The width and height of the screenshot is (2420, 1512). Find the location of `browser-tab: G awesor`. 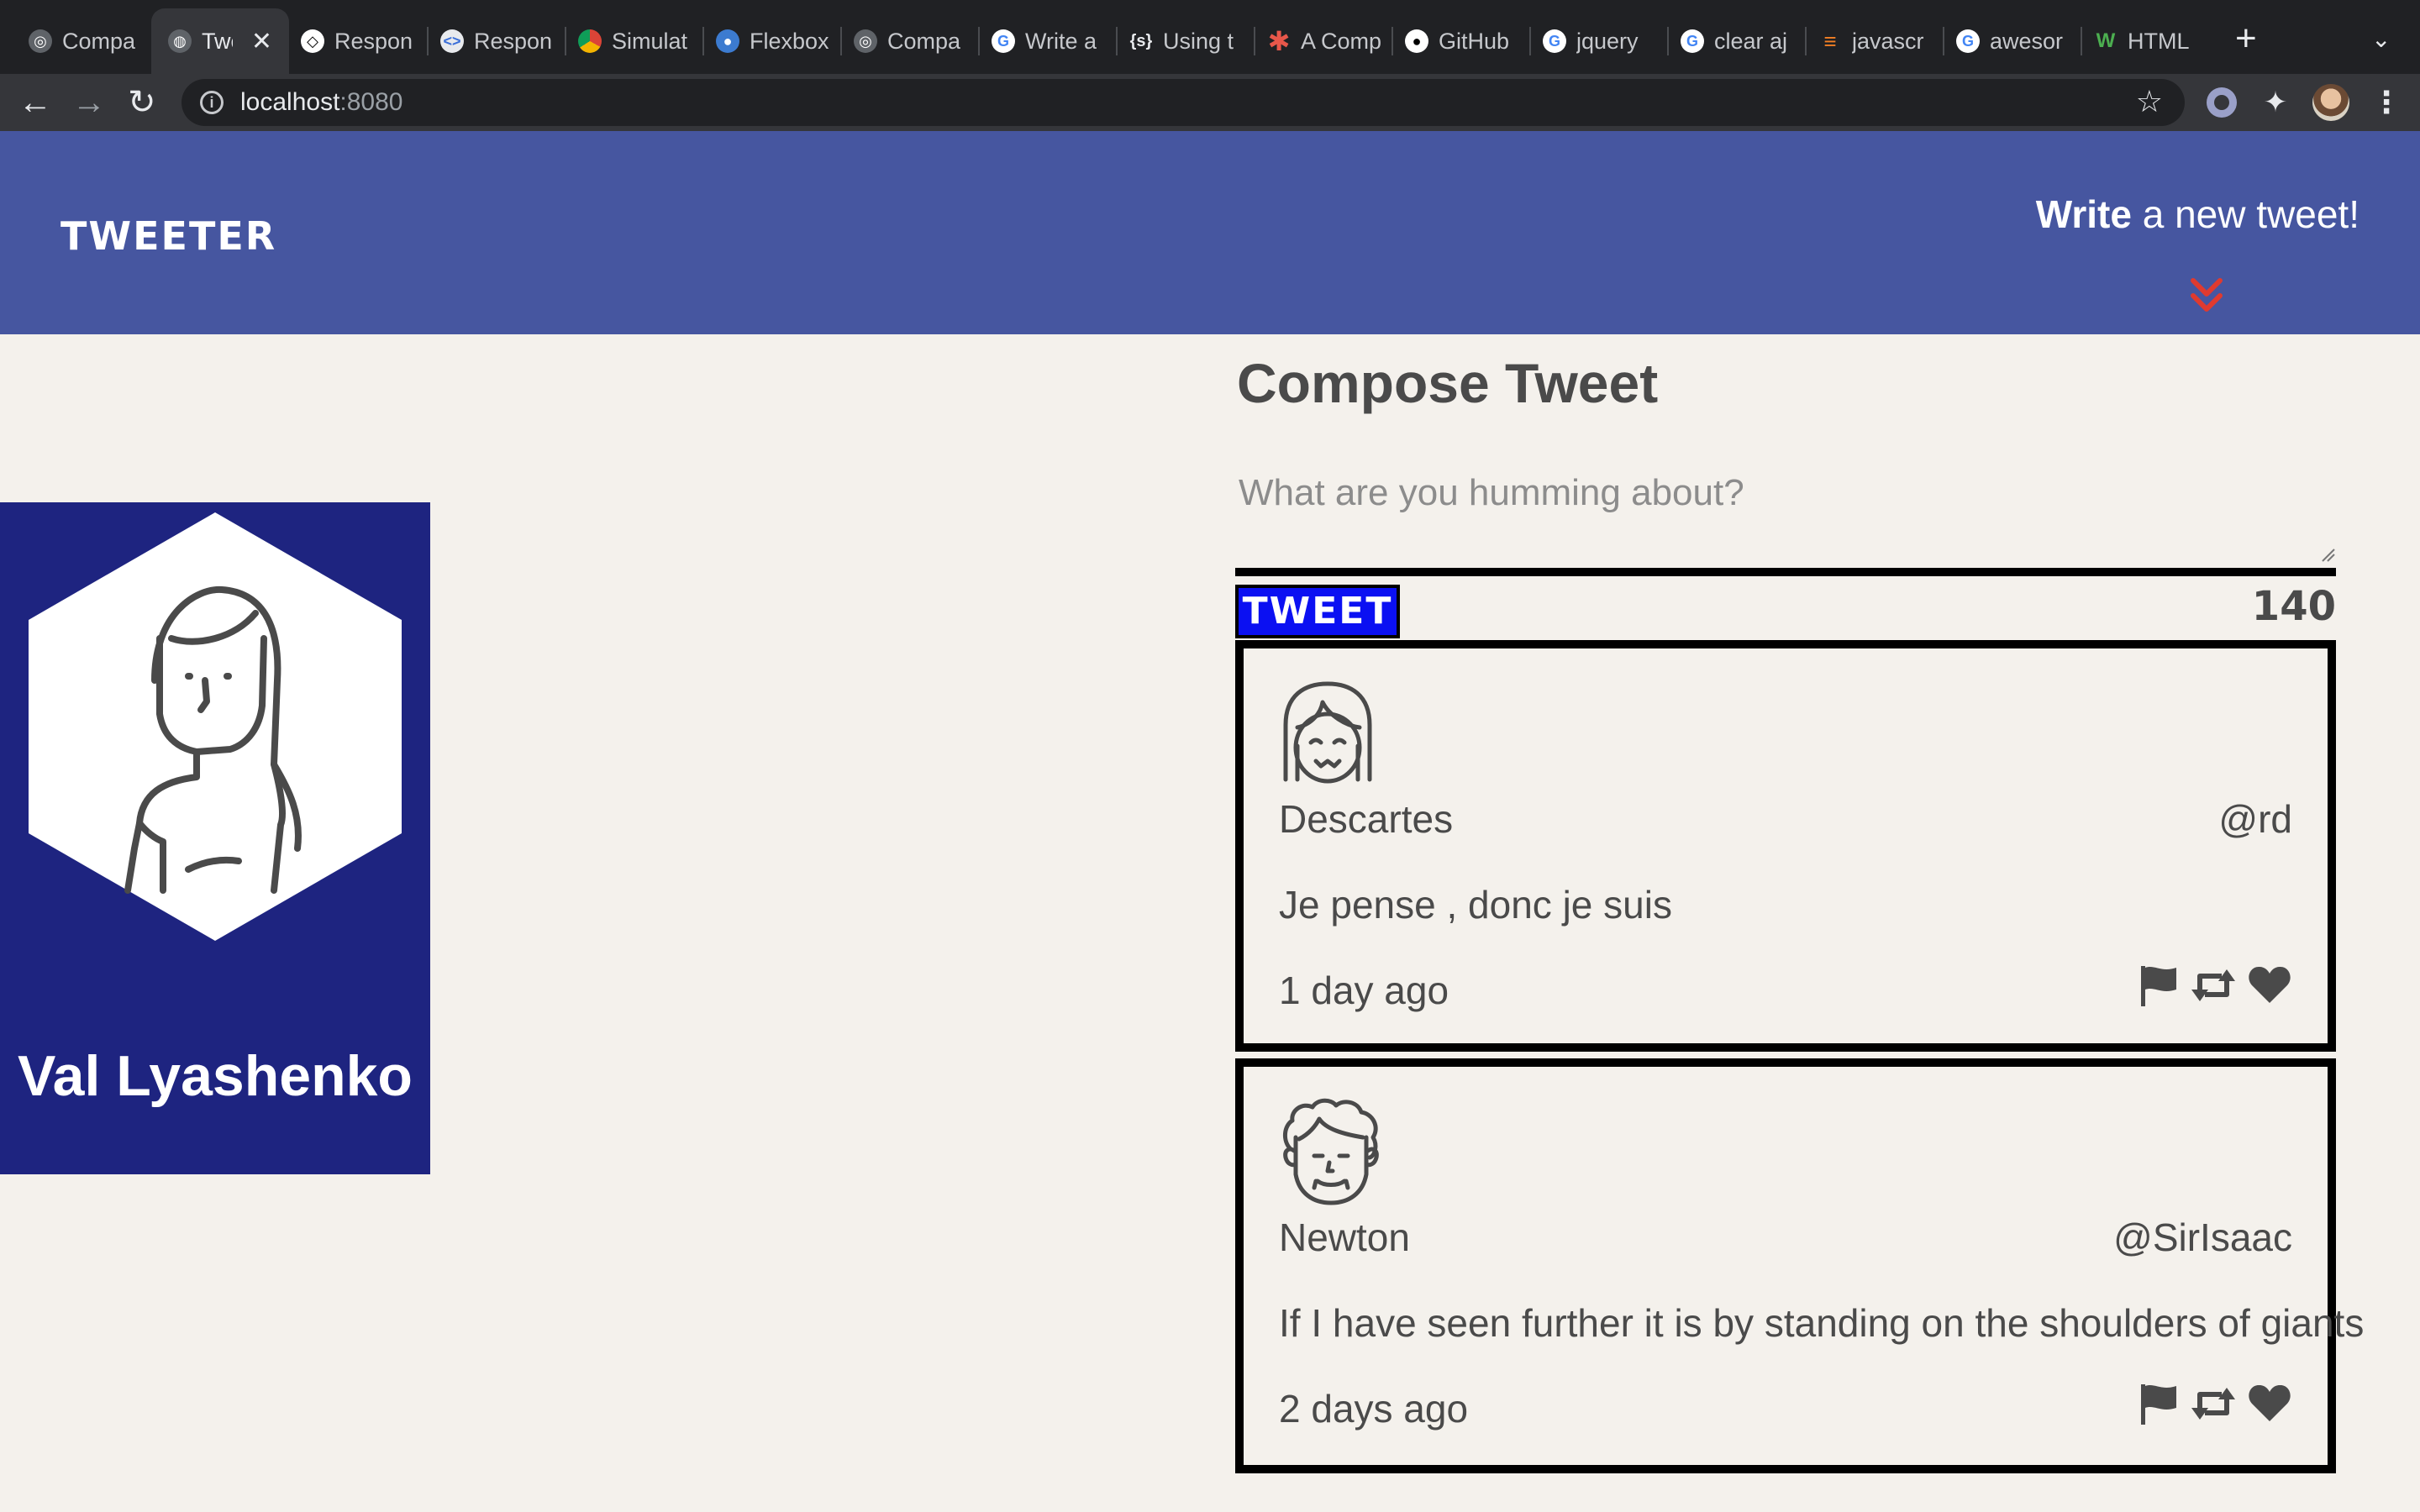

browser-tab: G awesor is located at coordinates (2013, 41).